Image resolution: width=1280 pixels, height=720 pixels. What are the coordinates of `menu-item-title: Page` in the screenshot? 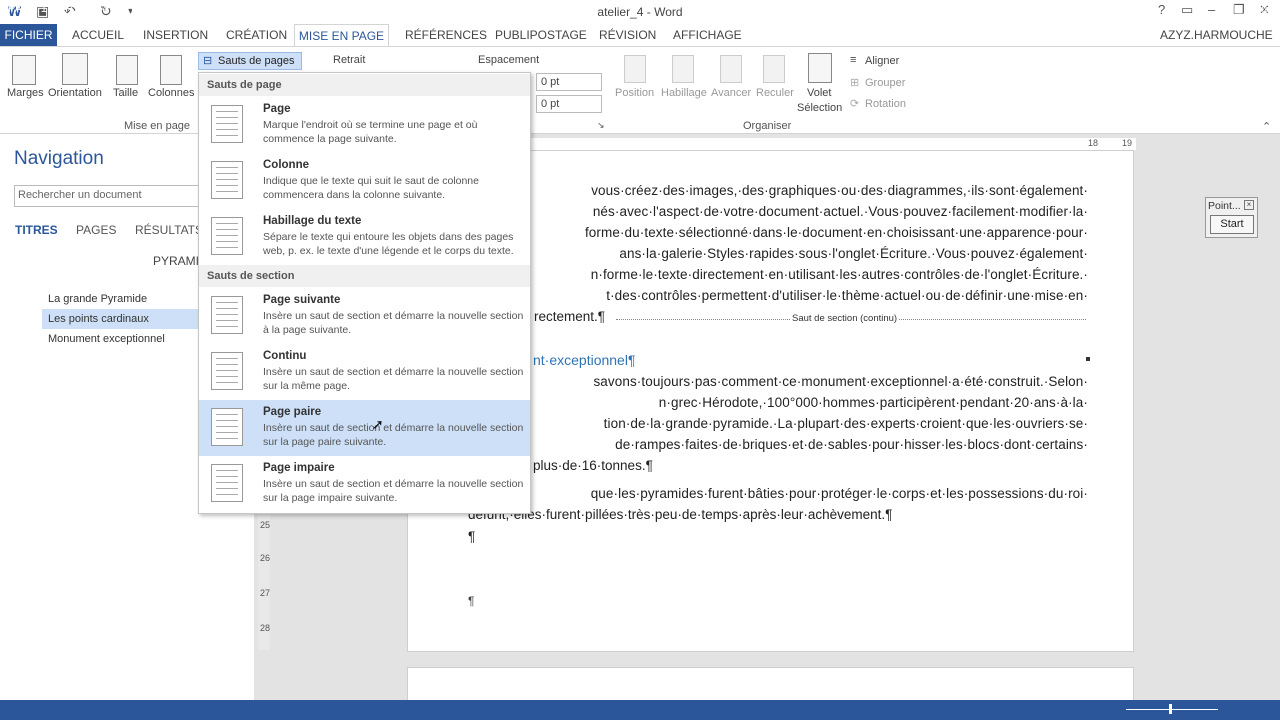 It's located at (277, 109).